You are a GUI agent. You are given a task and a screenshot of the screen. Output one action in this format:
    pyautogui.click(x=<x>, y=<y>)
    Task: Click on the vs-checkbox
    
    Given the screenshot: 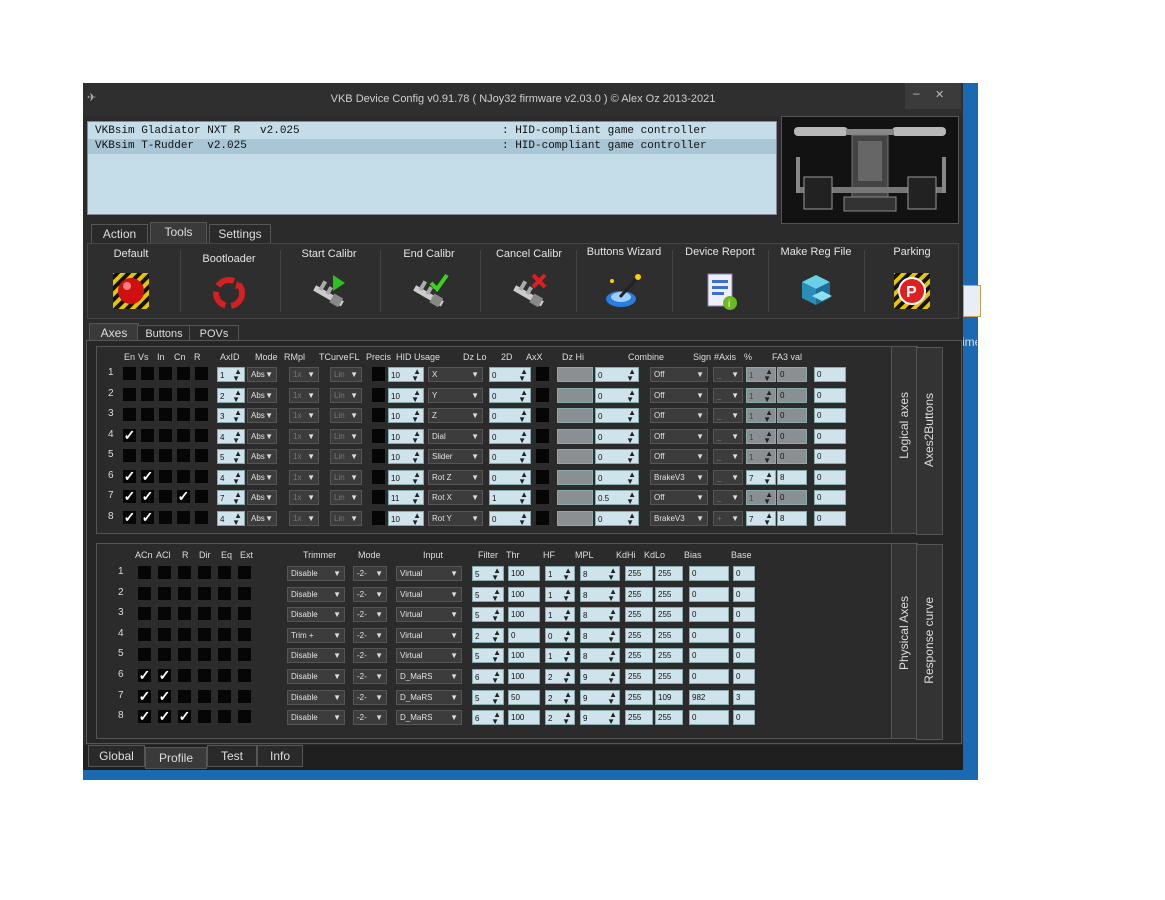 What is the action you would take?
    pyautogui.click(x=147, y=373)
    